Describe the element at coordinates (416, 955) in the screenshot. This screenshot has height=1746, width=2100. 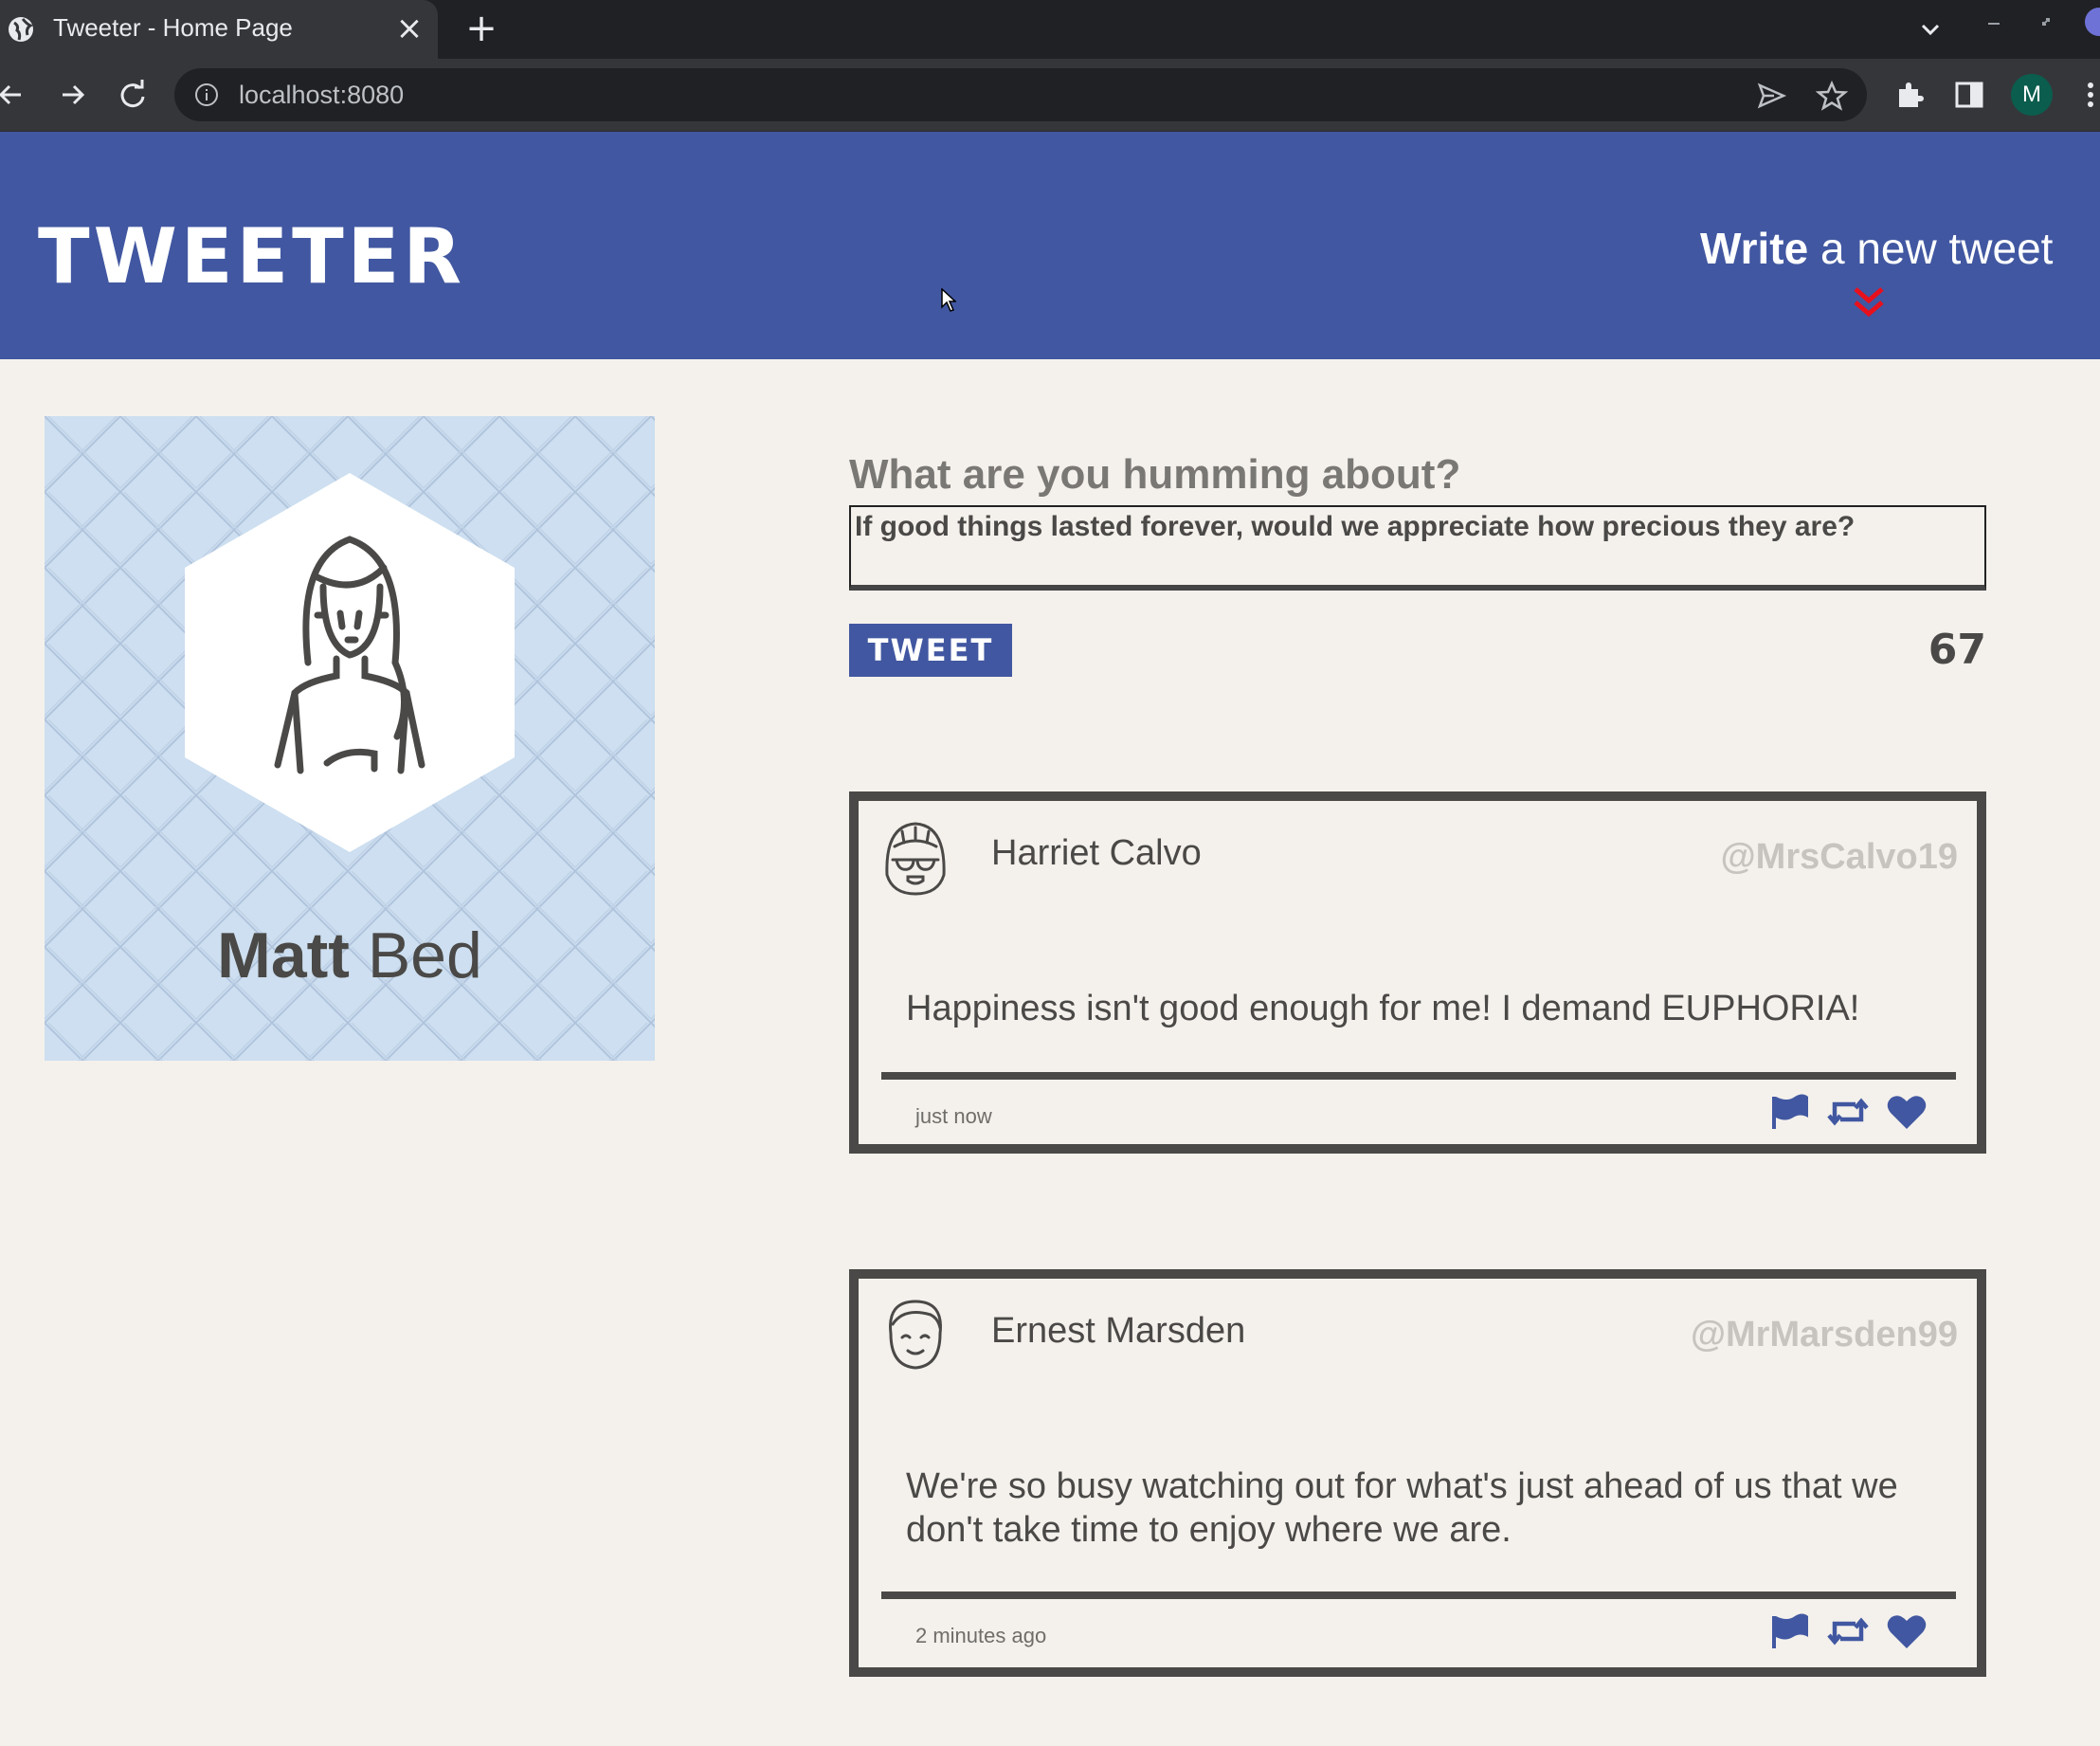
I see `profile-last-name: Bed` at that location.